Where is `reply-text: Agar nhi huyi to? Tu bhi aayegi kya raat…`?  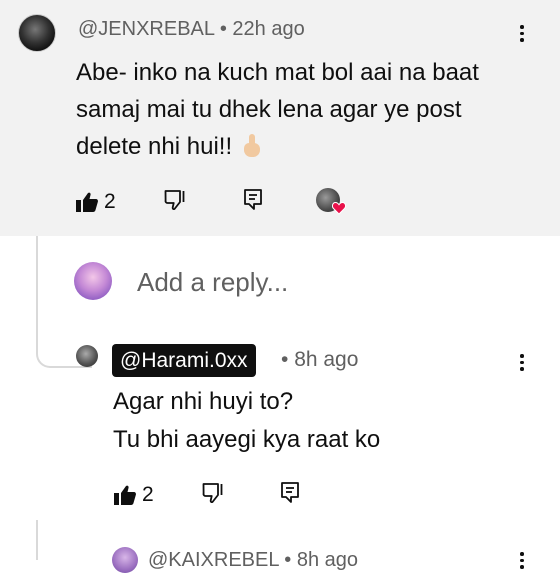 reply-text: Agar nhi huyi to? Tu bhi aayegi kya raat… is located at coordinates (246, 421).